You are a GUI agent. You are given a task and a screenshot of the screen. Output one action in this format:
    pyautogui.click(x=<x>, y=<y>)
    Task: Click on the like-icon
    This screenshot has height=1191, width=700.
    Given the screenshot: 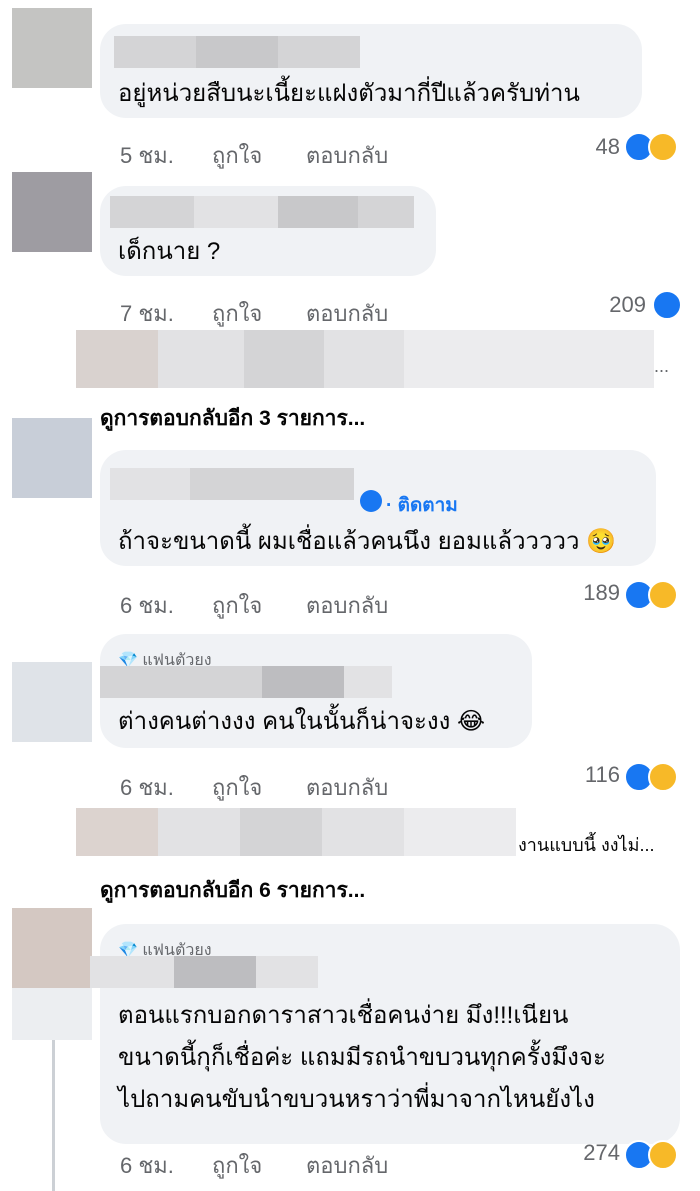 What is the action you would take?
    pyautogui.click(x=667, y=305)
    